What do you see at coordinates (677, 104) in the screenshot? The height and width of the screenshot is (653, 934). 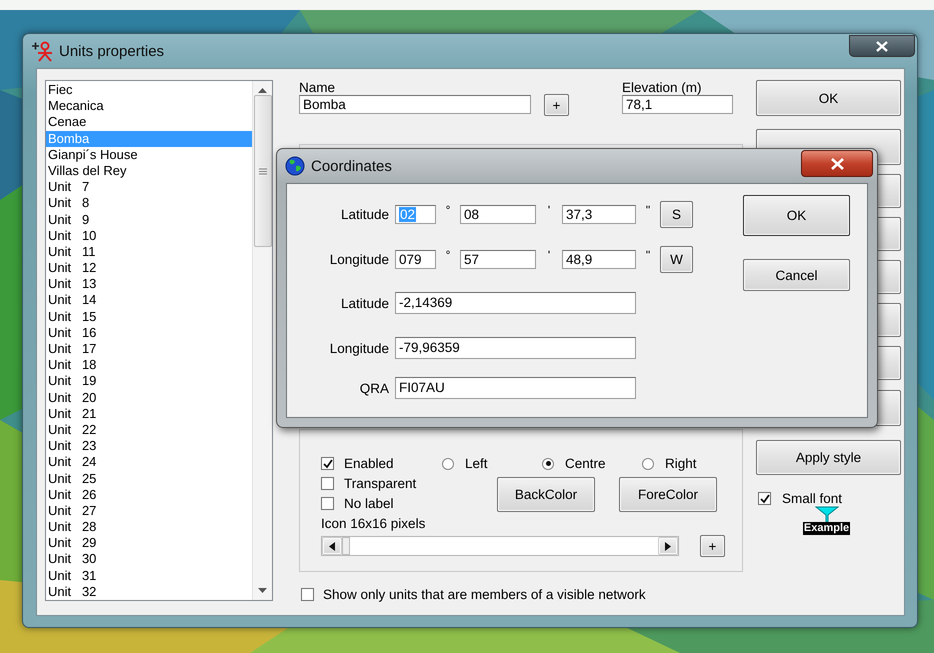 I see `elevation-field: 78,1` at bounding box center [677, 104].